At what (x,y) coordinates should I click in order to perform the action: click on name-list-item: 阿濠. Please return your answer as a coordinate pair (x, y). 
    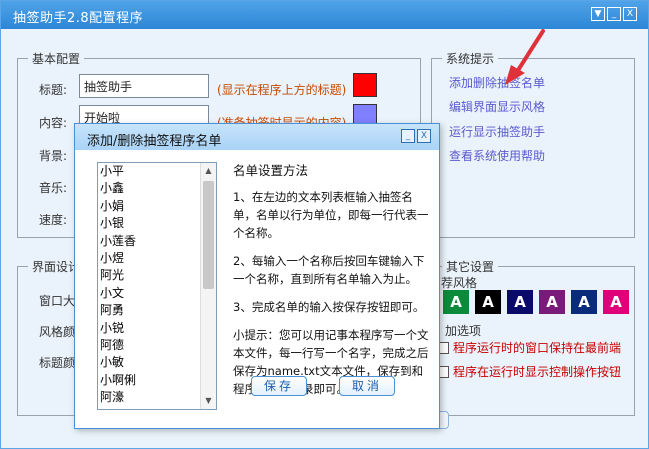
    Looking at the image, I should click on (149, 397).